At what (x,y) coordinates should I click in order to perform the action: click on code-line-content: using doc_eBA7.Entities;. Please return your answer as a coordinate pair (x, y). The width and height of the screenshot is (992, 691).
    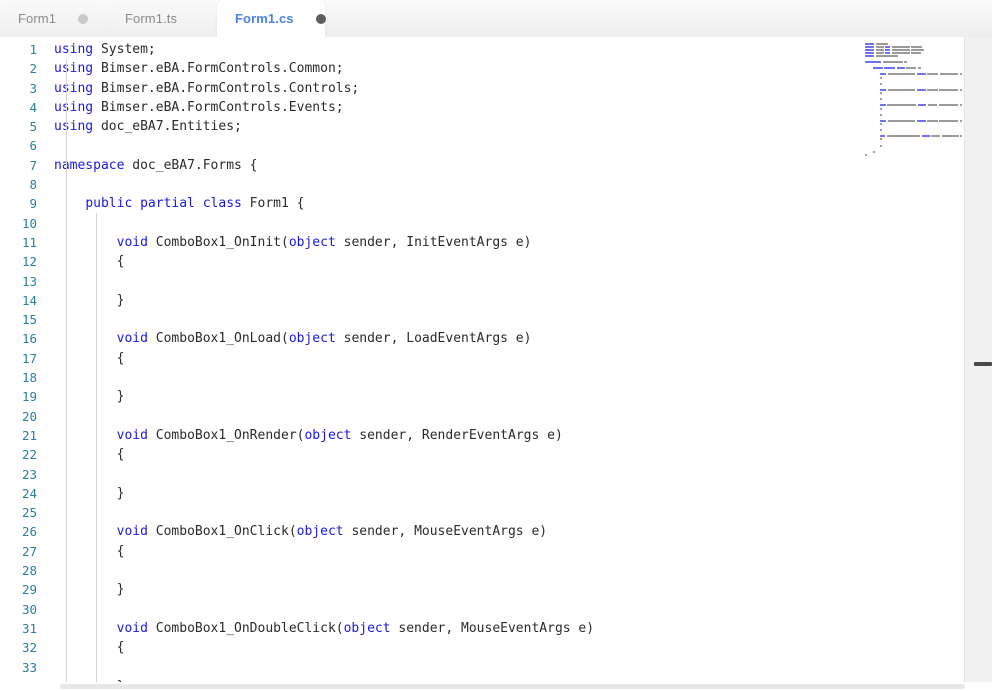
    Looking at the image, I should click on (501, 126).